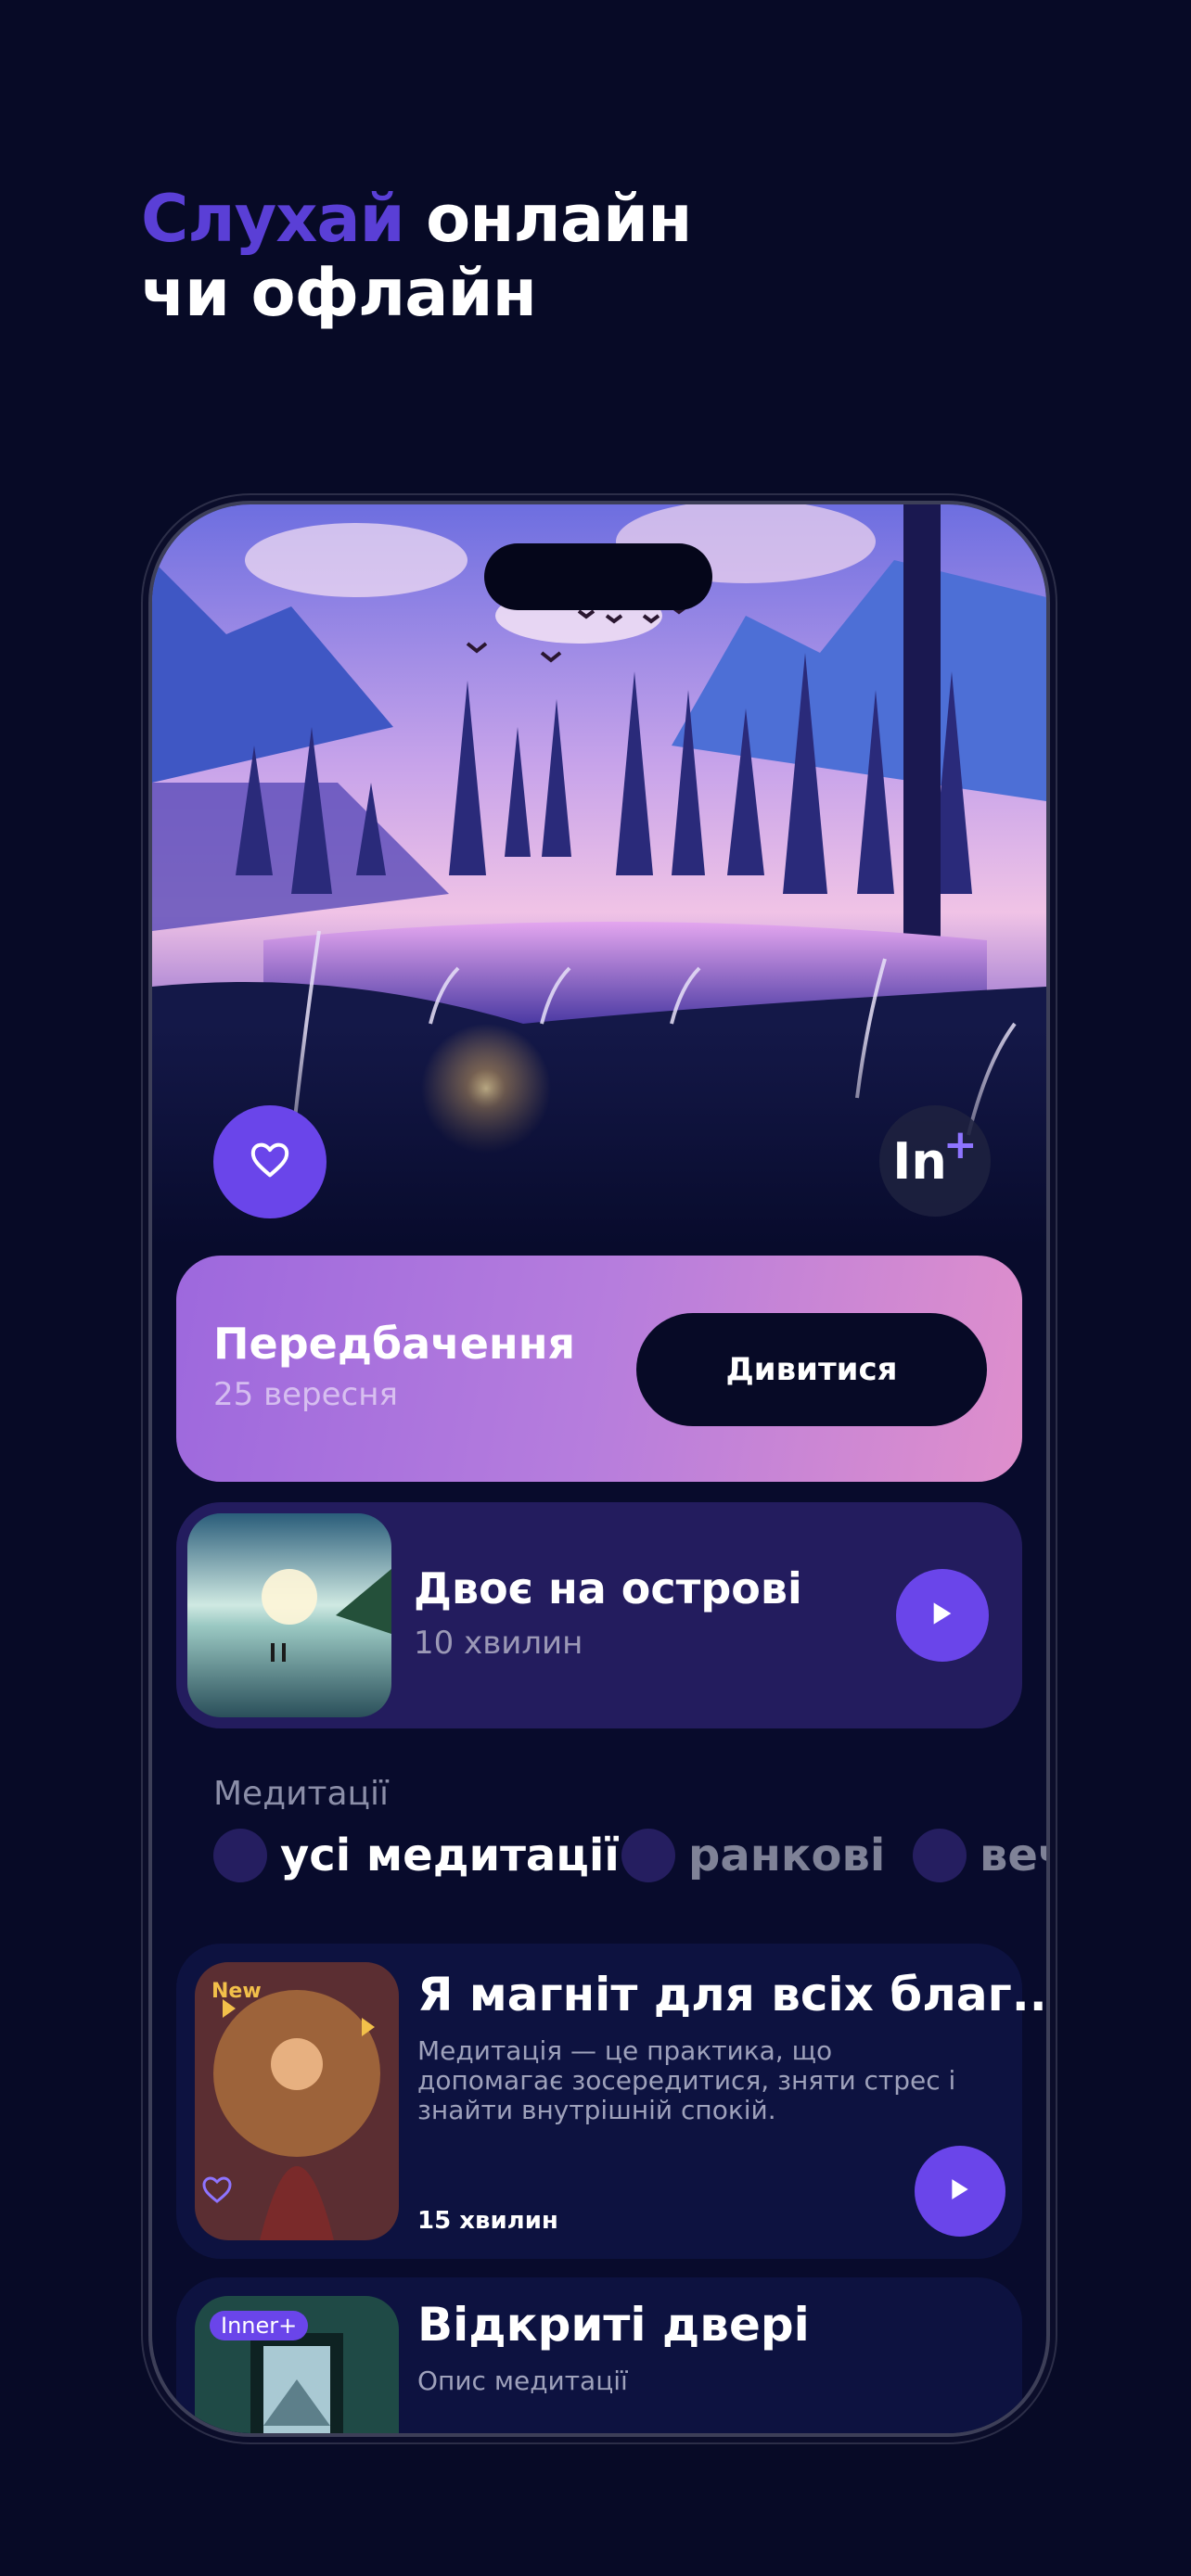 The width and height of the screenshot is (1191, 2576). I want to click on chip-label: усі медитації, so click(450, 1855).